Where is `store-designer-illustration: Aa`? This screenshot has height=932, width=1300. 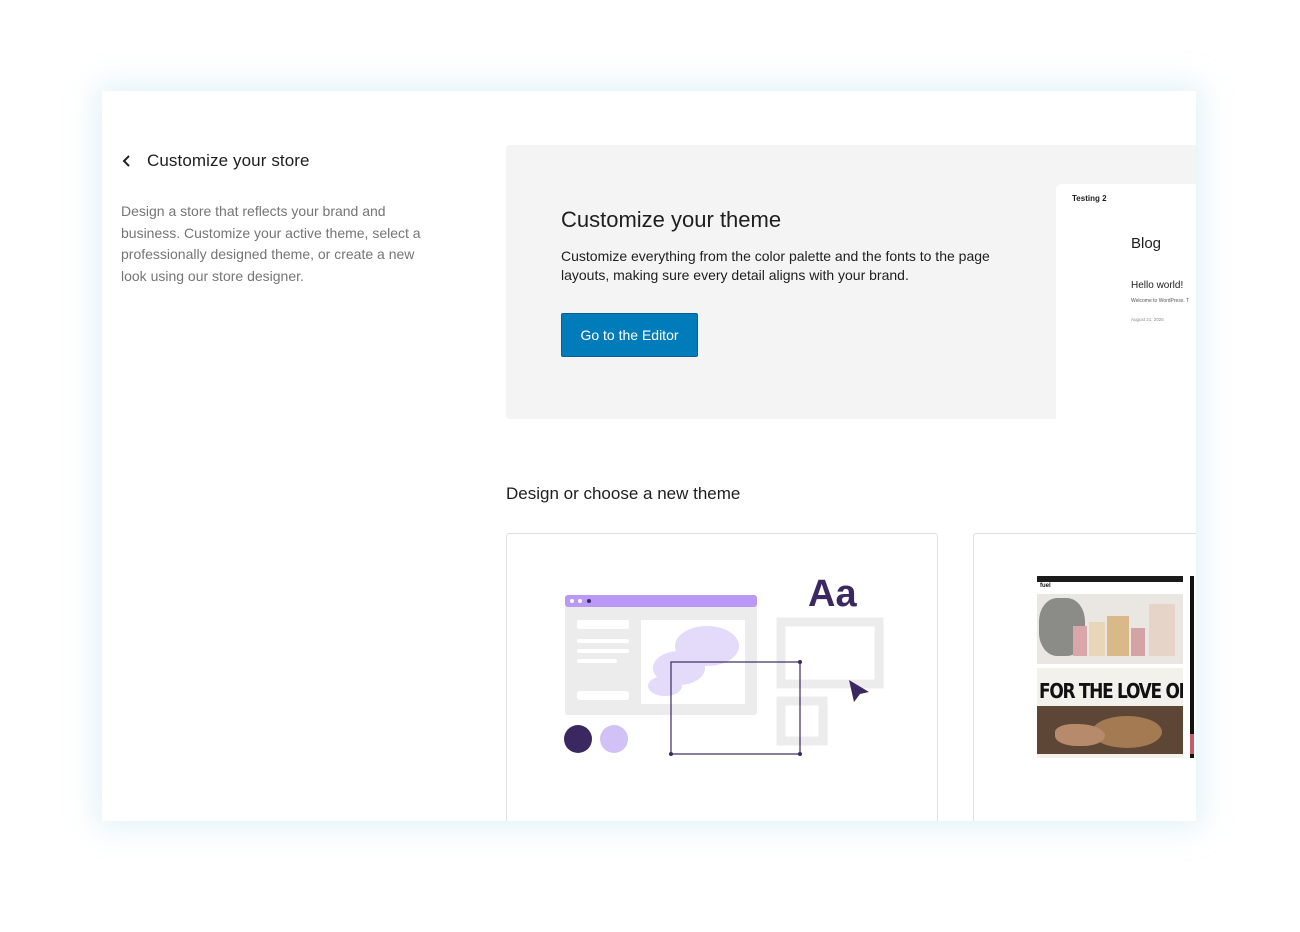 store-designer-illustration: Aa is located at coordinates (724, 664).